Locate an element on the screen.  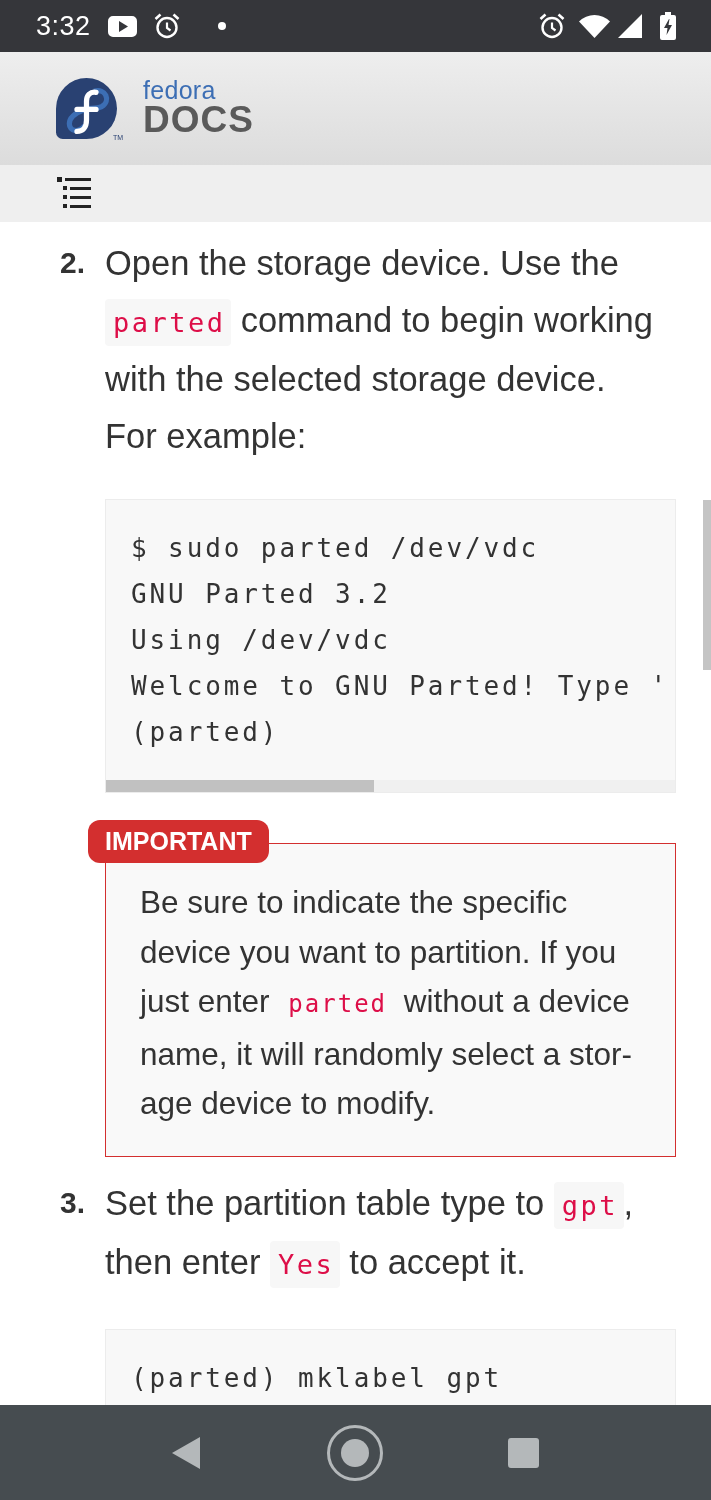
admonition-label: IMPORTANT is located at coordinates (178, 841).